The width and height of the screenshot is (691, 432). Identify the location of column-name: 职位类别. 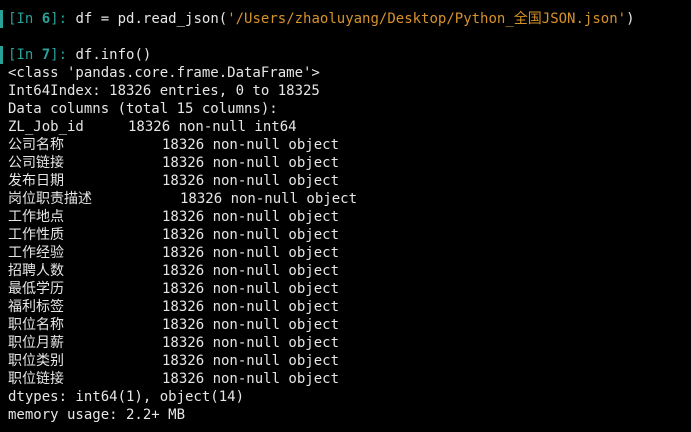
(36, 361).